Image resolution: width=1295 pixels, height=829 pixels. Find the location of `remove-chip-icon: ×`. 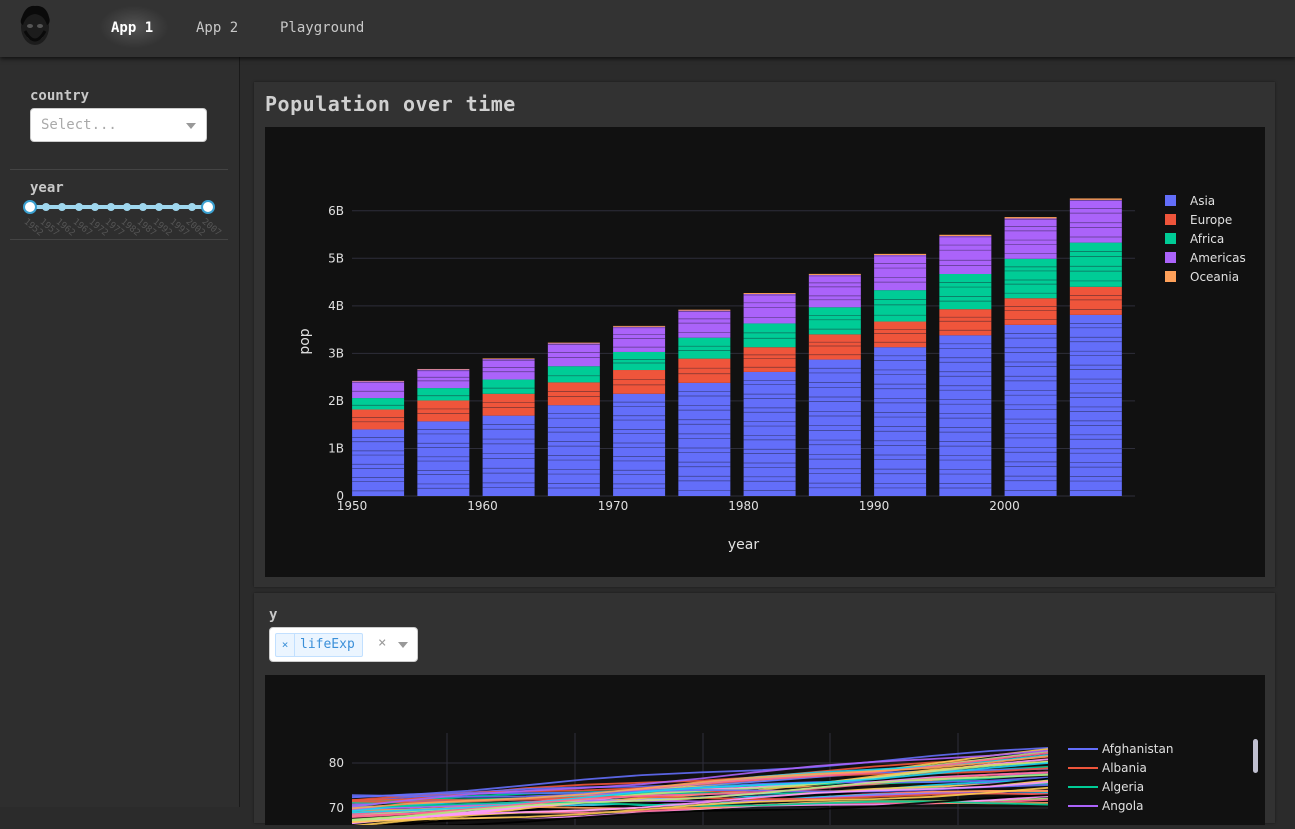

remove-chip-icon: × is located at coordinates (285, 645).